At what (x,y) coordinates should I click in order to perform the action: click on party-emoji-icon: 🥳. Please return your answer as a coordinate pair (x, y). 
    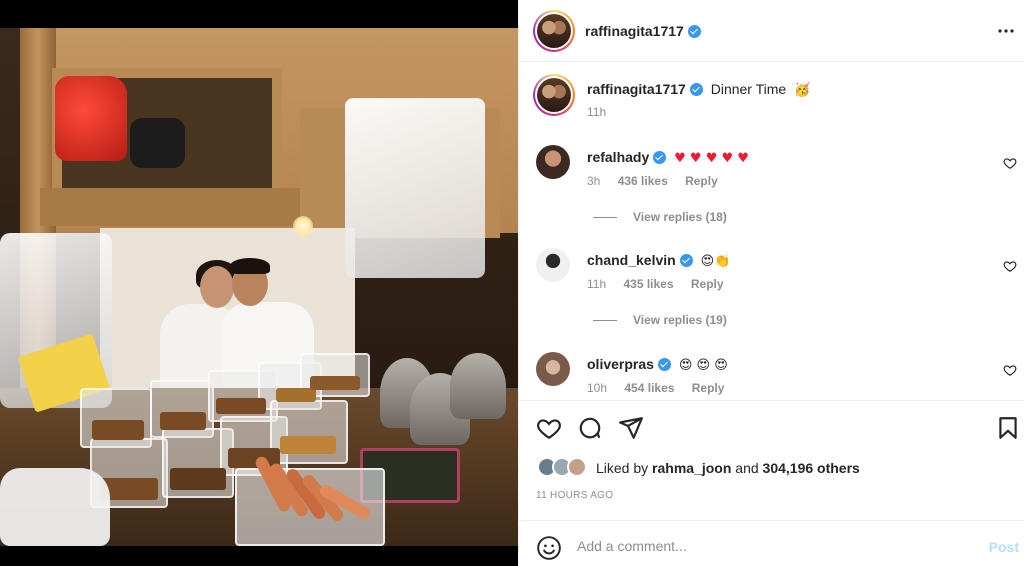
    Looking at the image, I should click on (802, 90).